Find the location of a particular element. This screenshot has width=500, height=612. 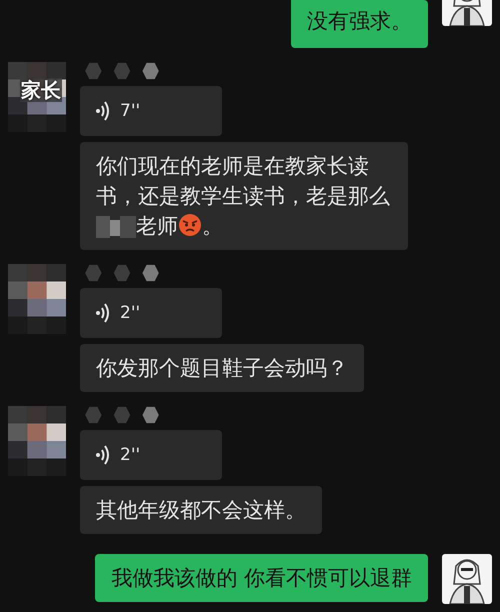

voice-message: 7'' is located at coordinates (151, 111).